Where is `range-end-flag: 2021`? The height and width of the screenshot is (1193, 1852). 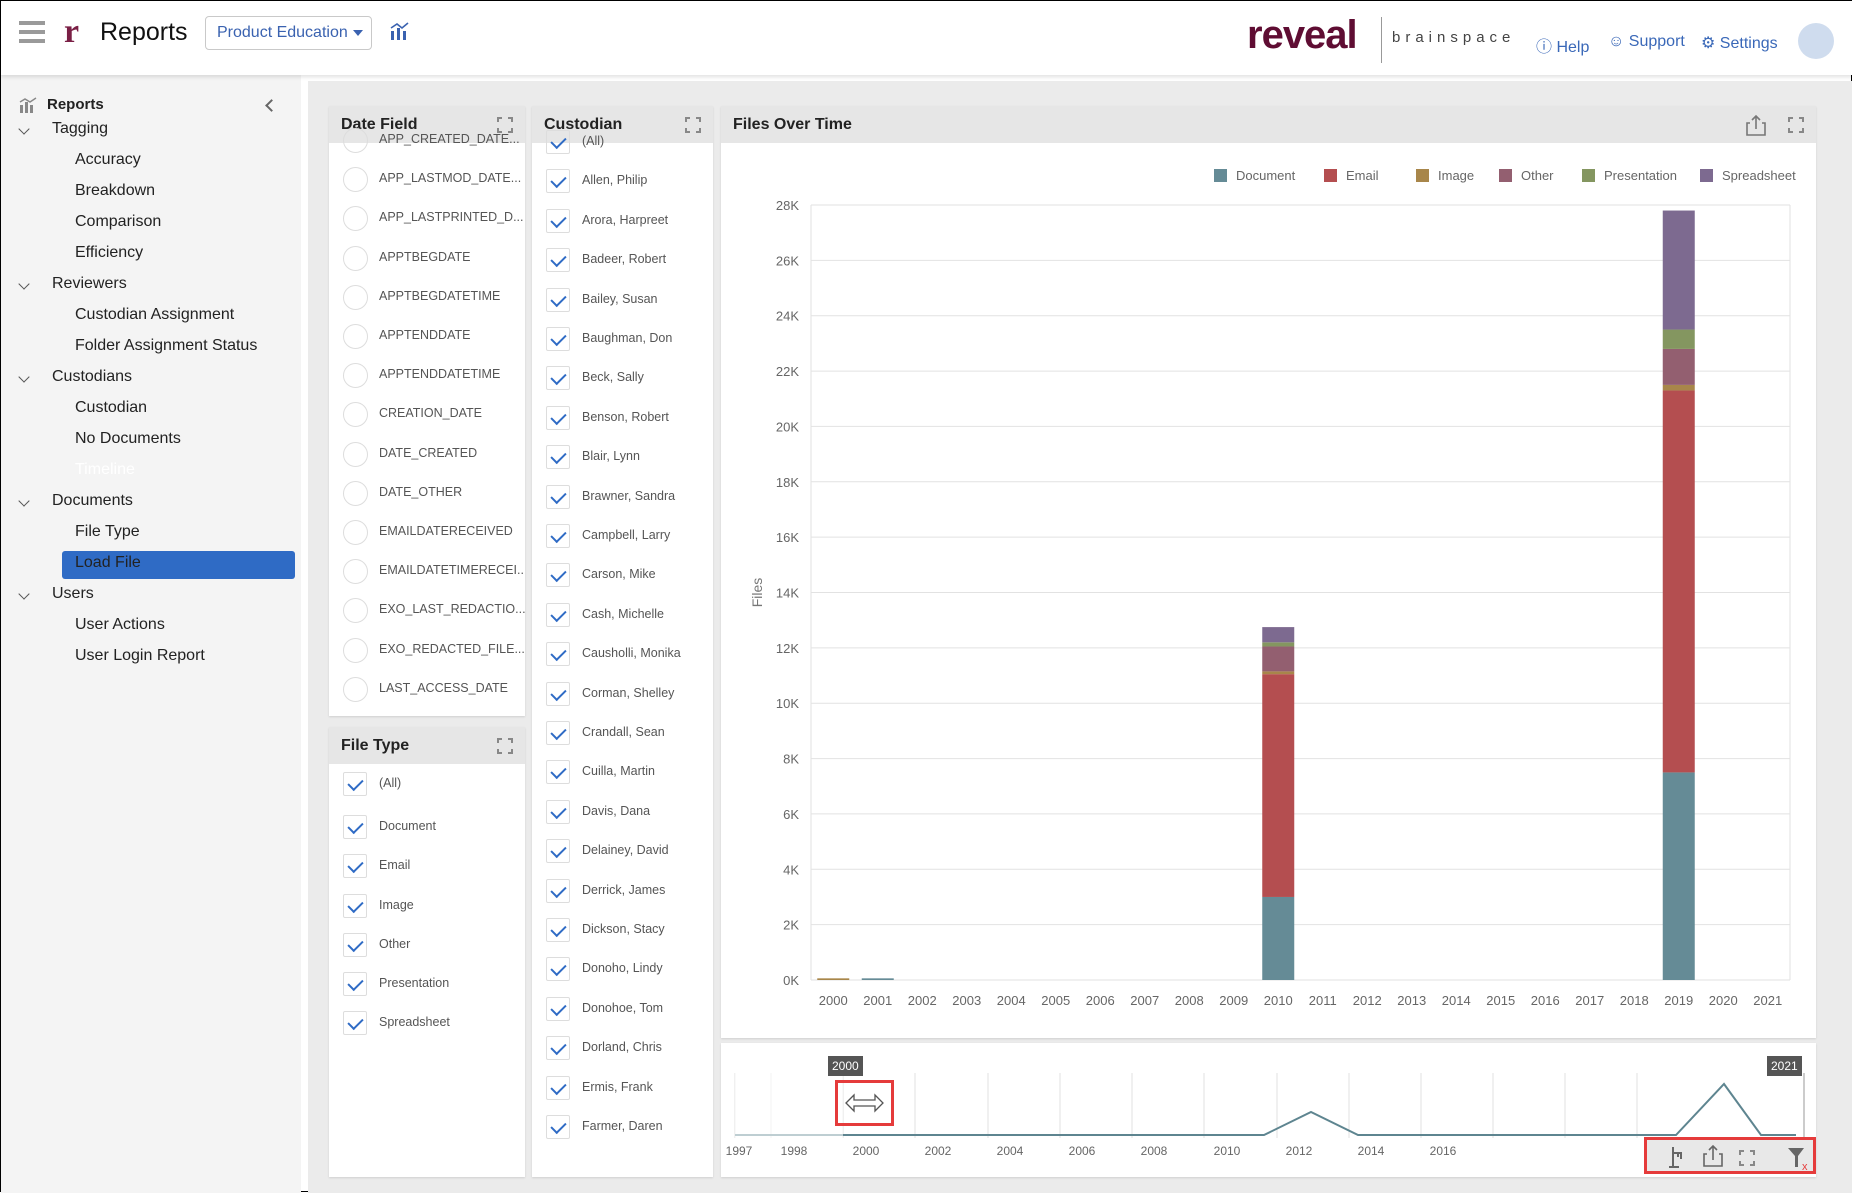
range-end-flag: 2021 is located at coordinates (1784, 1066).